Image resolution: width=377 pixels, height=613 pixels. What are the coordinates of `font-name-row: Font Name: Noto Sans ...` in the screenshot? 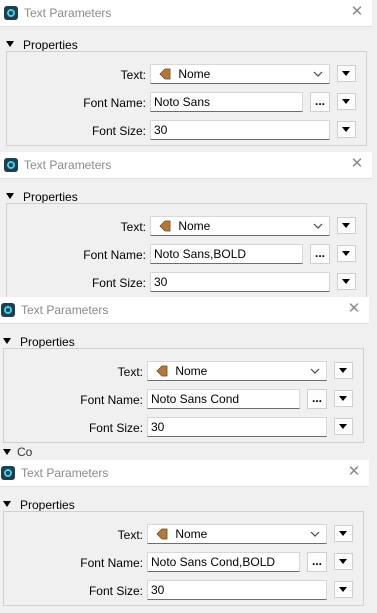 It's located at (186, 103).